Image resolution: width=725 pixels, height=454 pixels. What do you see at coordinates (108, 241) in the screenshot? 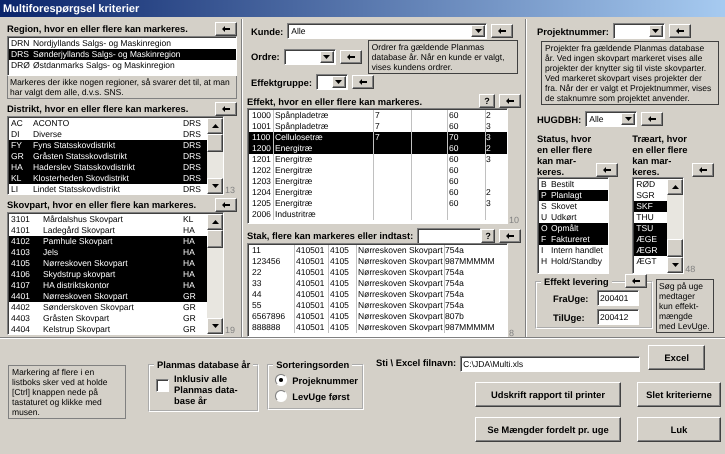
I see `list-row: 4102 Pamhule Skovpart HA` at bounding box center [108, 241].